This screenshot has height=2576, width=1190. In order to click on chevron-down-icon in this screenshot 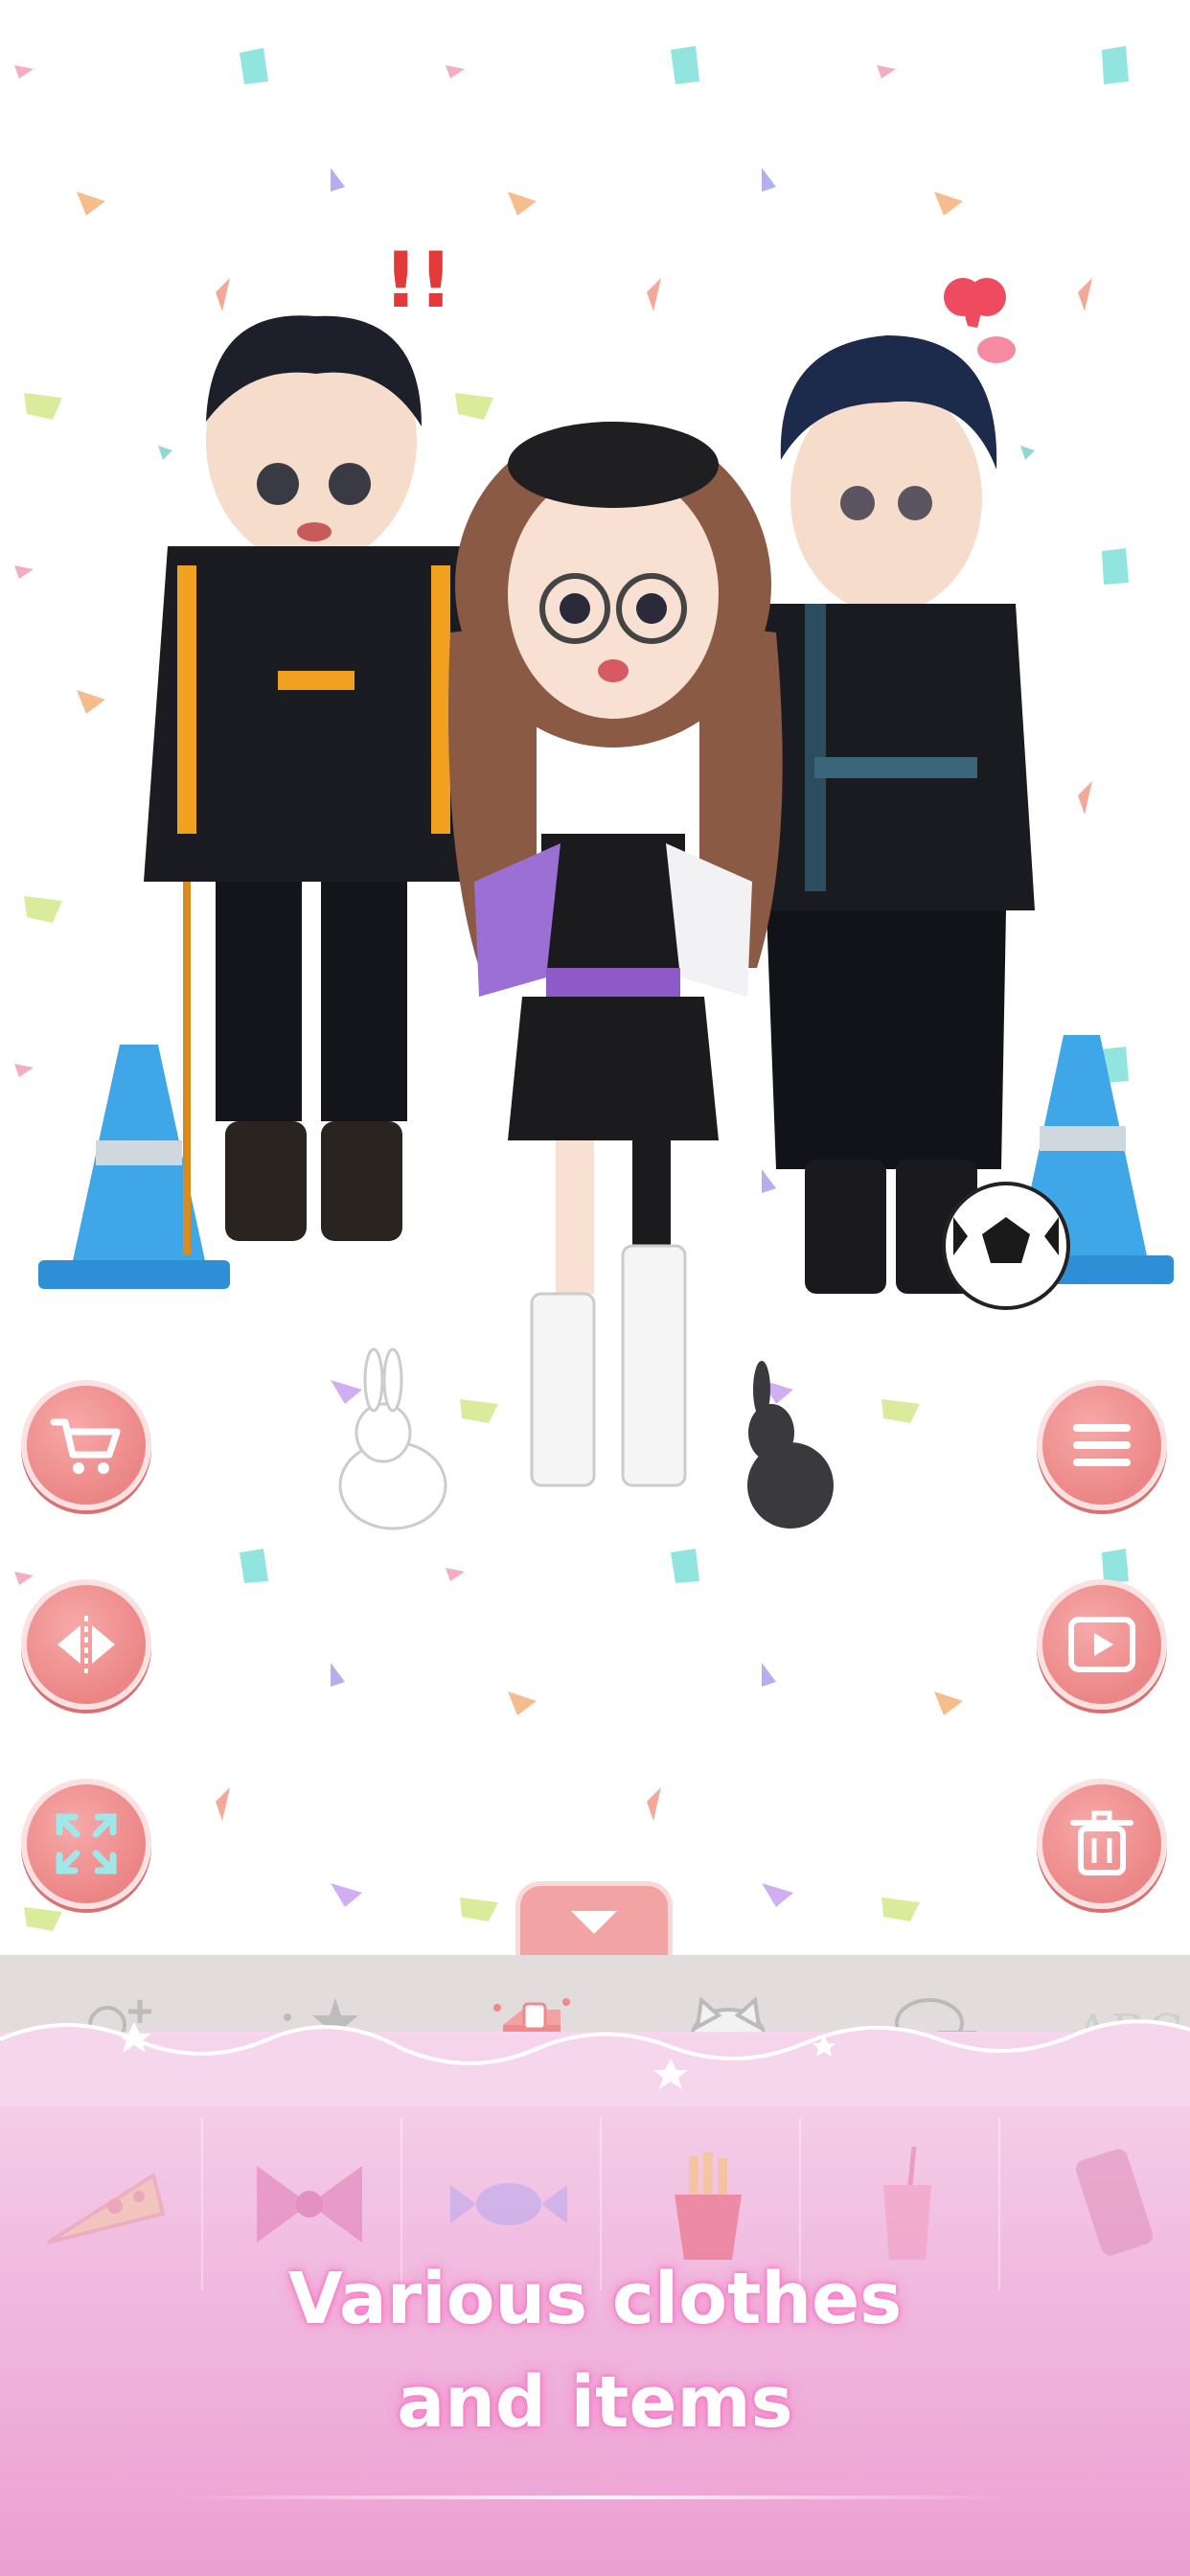, I will do `click(594, 1922)`.